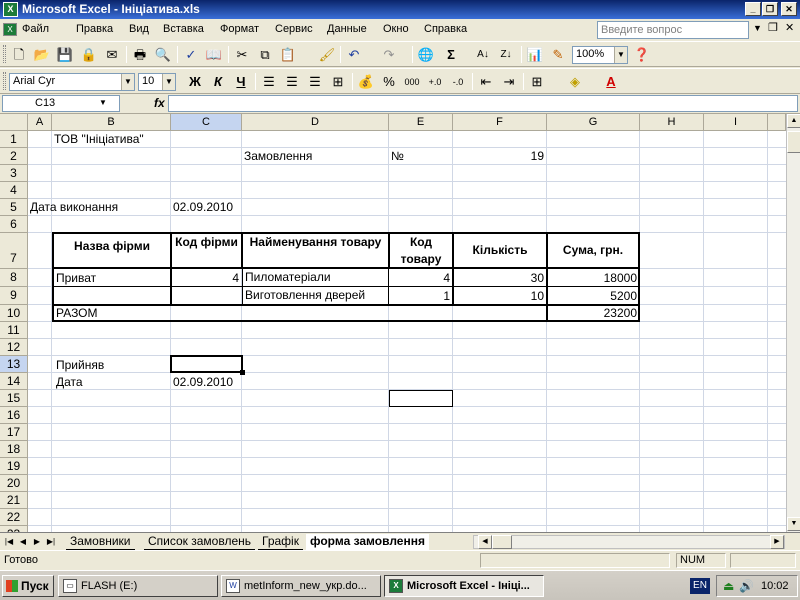  I want to click on print-icon: 🖶, so click(140, 55).